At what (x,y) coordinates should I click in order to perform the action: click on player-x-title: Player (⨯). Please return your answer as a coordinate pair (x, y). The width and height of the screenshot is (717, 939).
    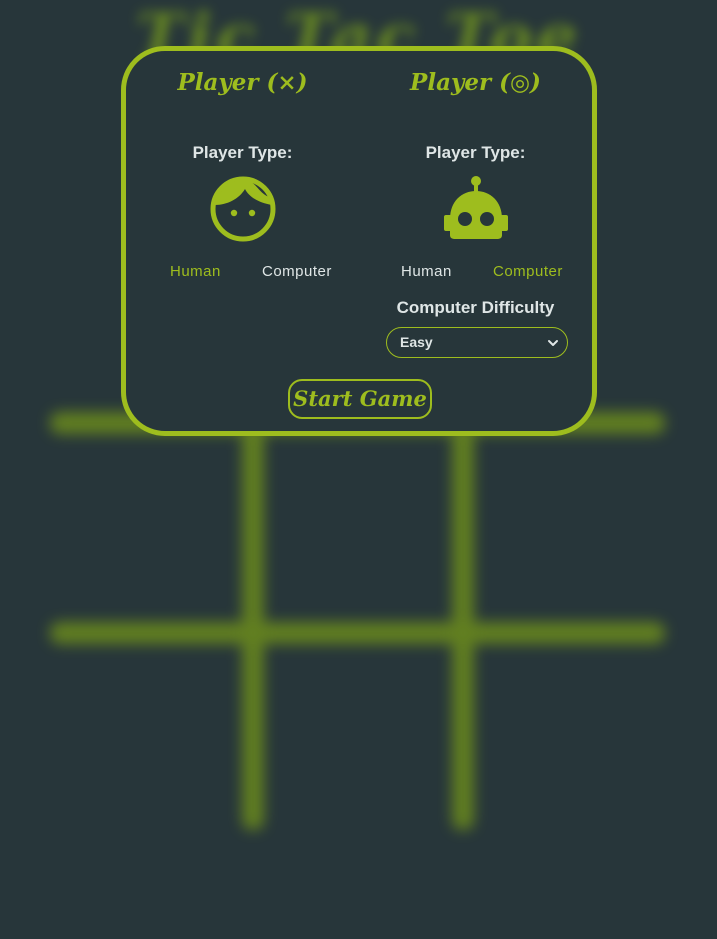
    Looking at the image, I should click on (242, 82).